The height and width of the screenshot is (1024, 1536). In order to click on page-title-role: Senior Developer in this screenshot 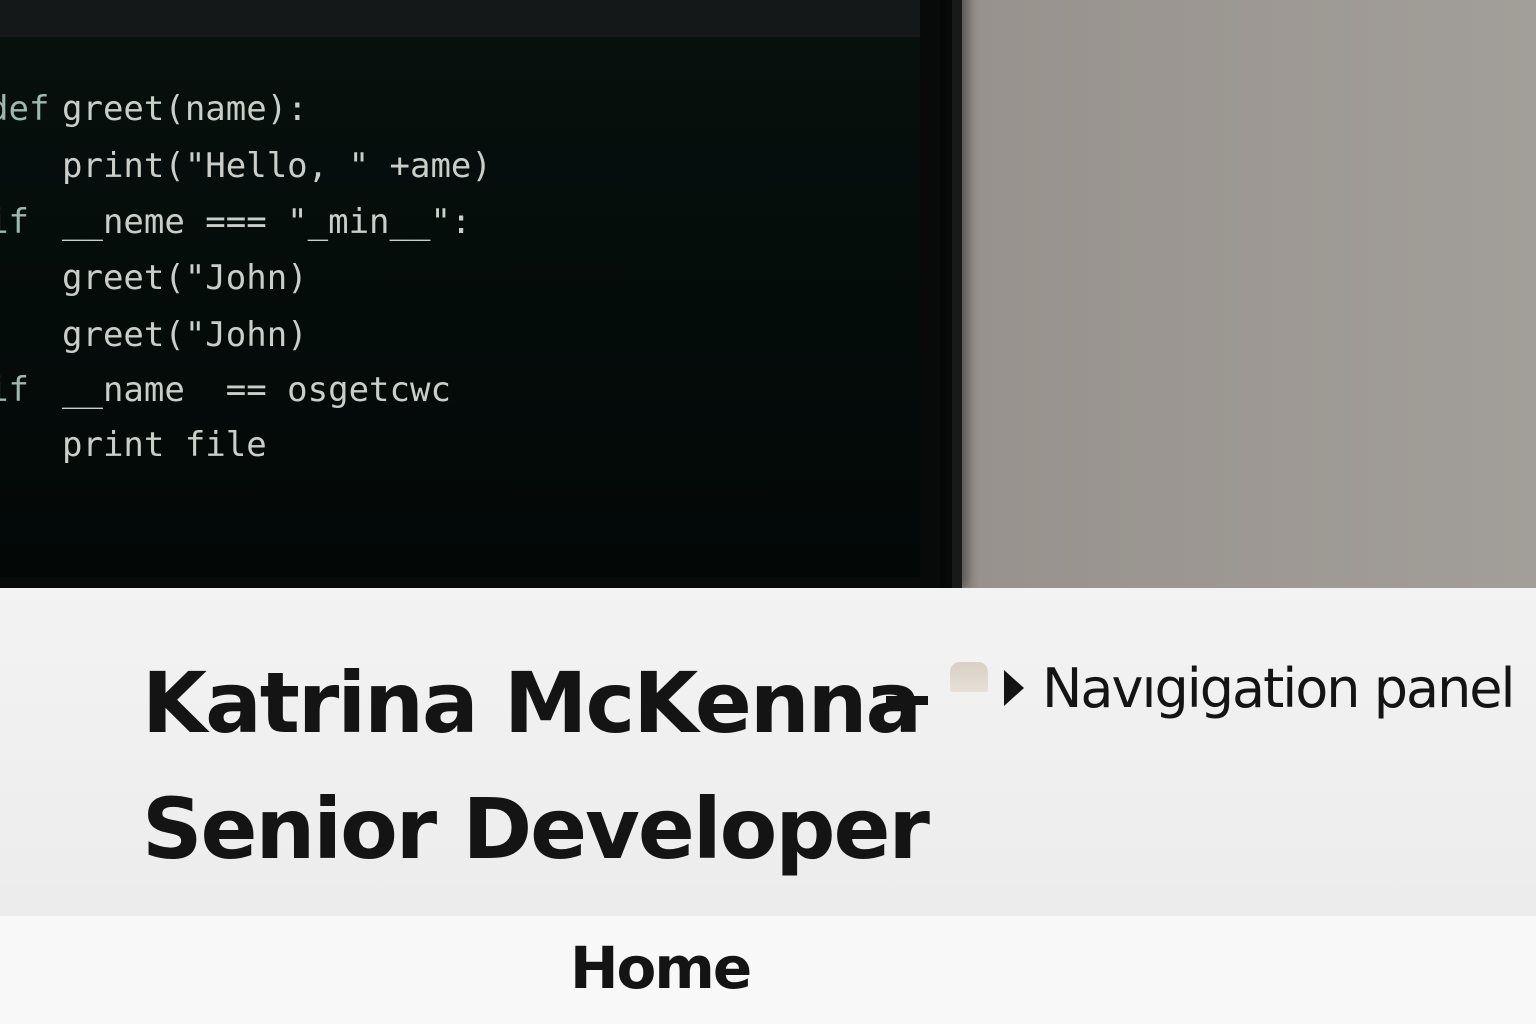, I will do `click(536, 829)`.